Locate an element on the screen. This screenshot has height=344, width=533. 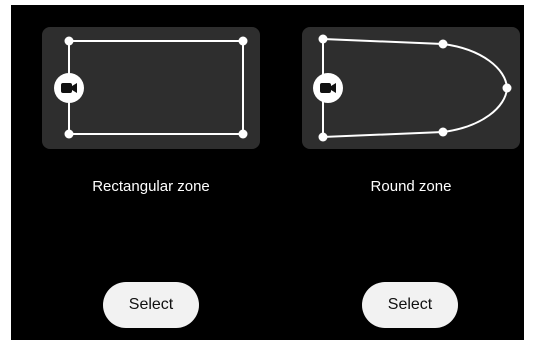
select-rectangular-zone-button: Select is located at coordinates (151, 305).